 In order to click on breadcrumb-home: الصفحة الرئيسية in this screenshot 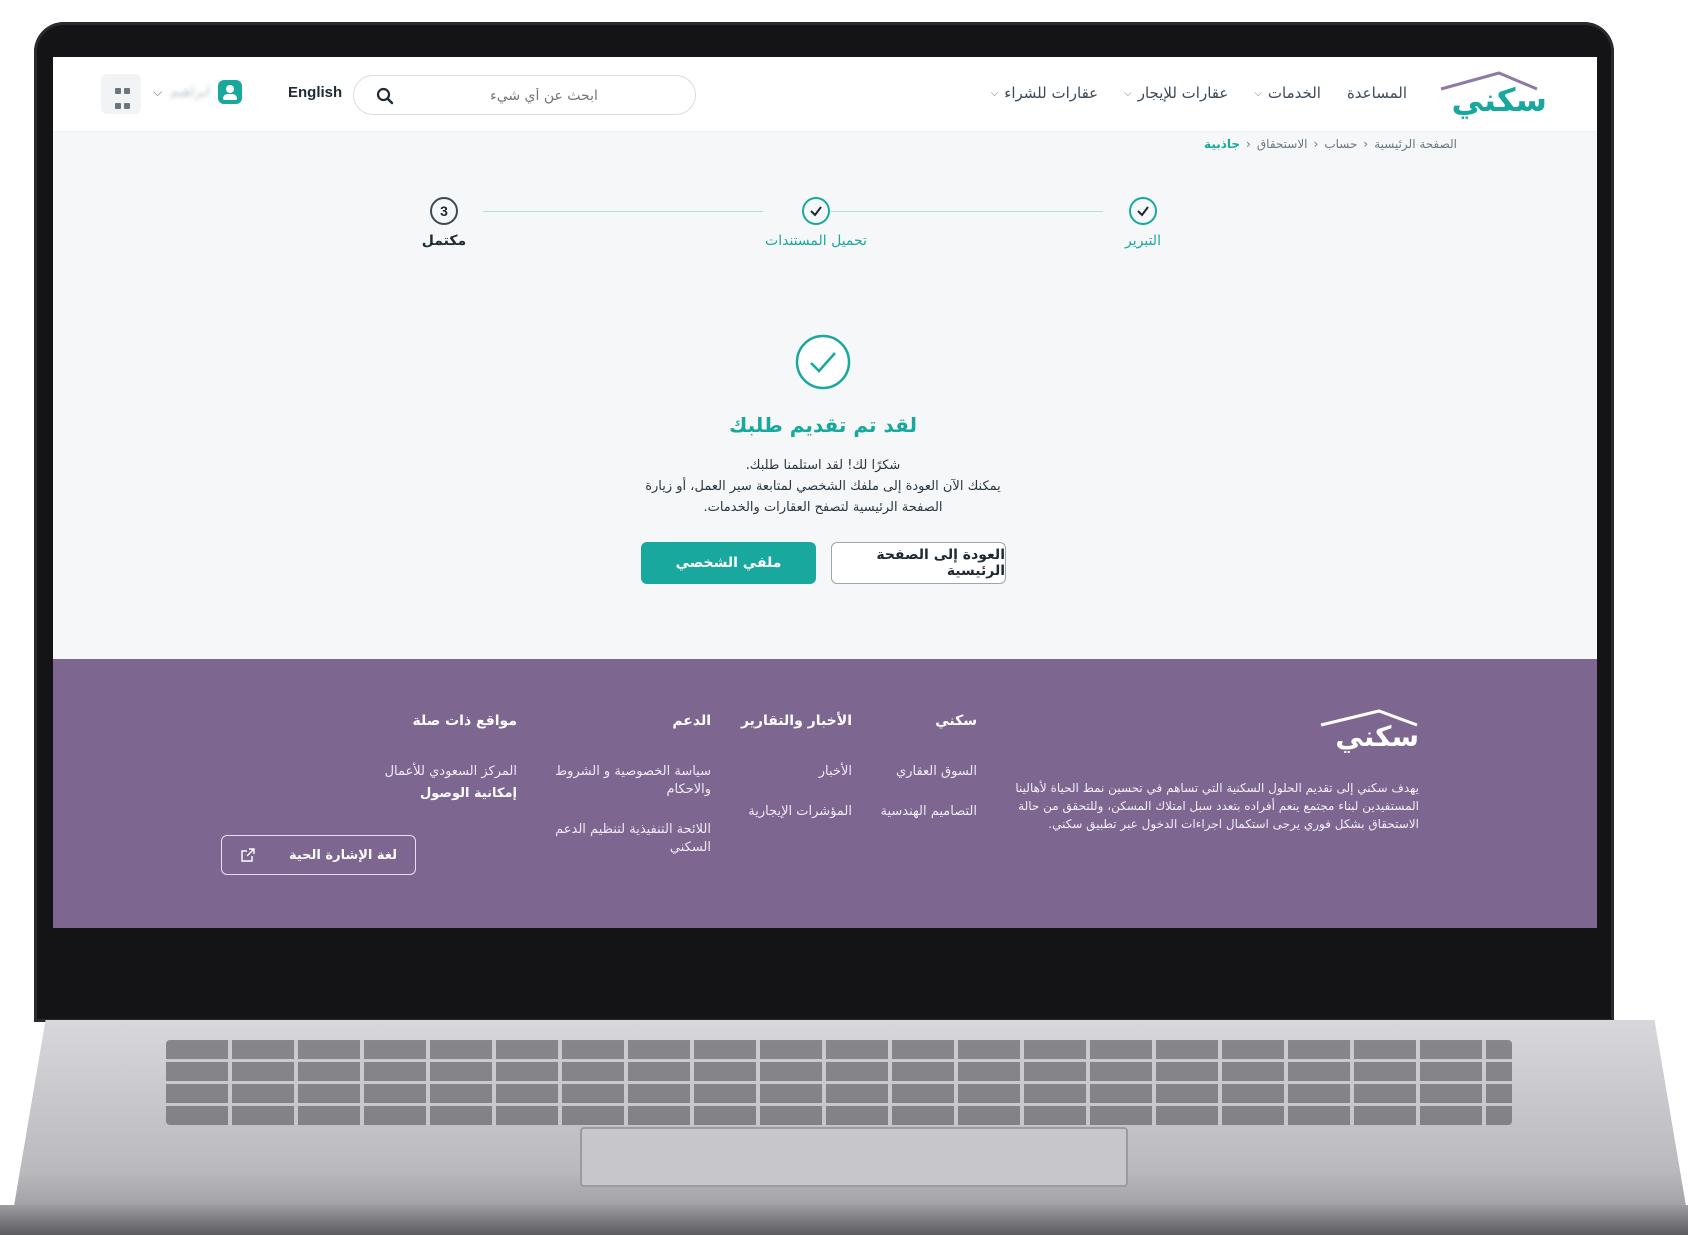, I will do `click(1415, 144)`.